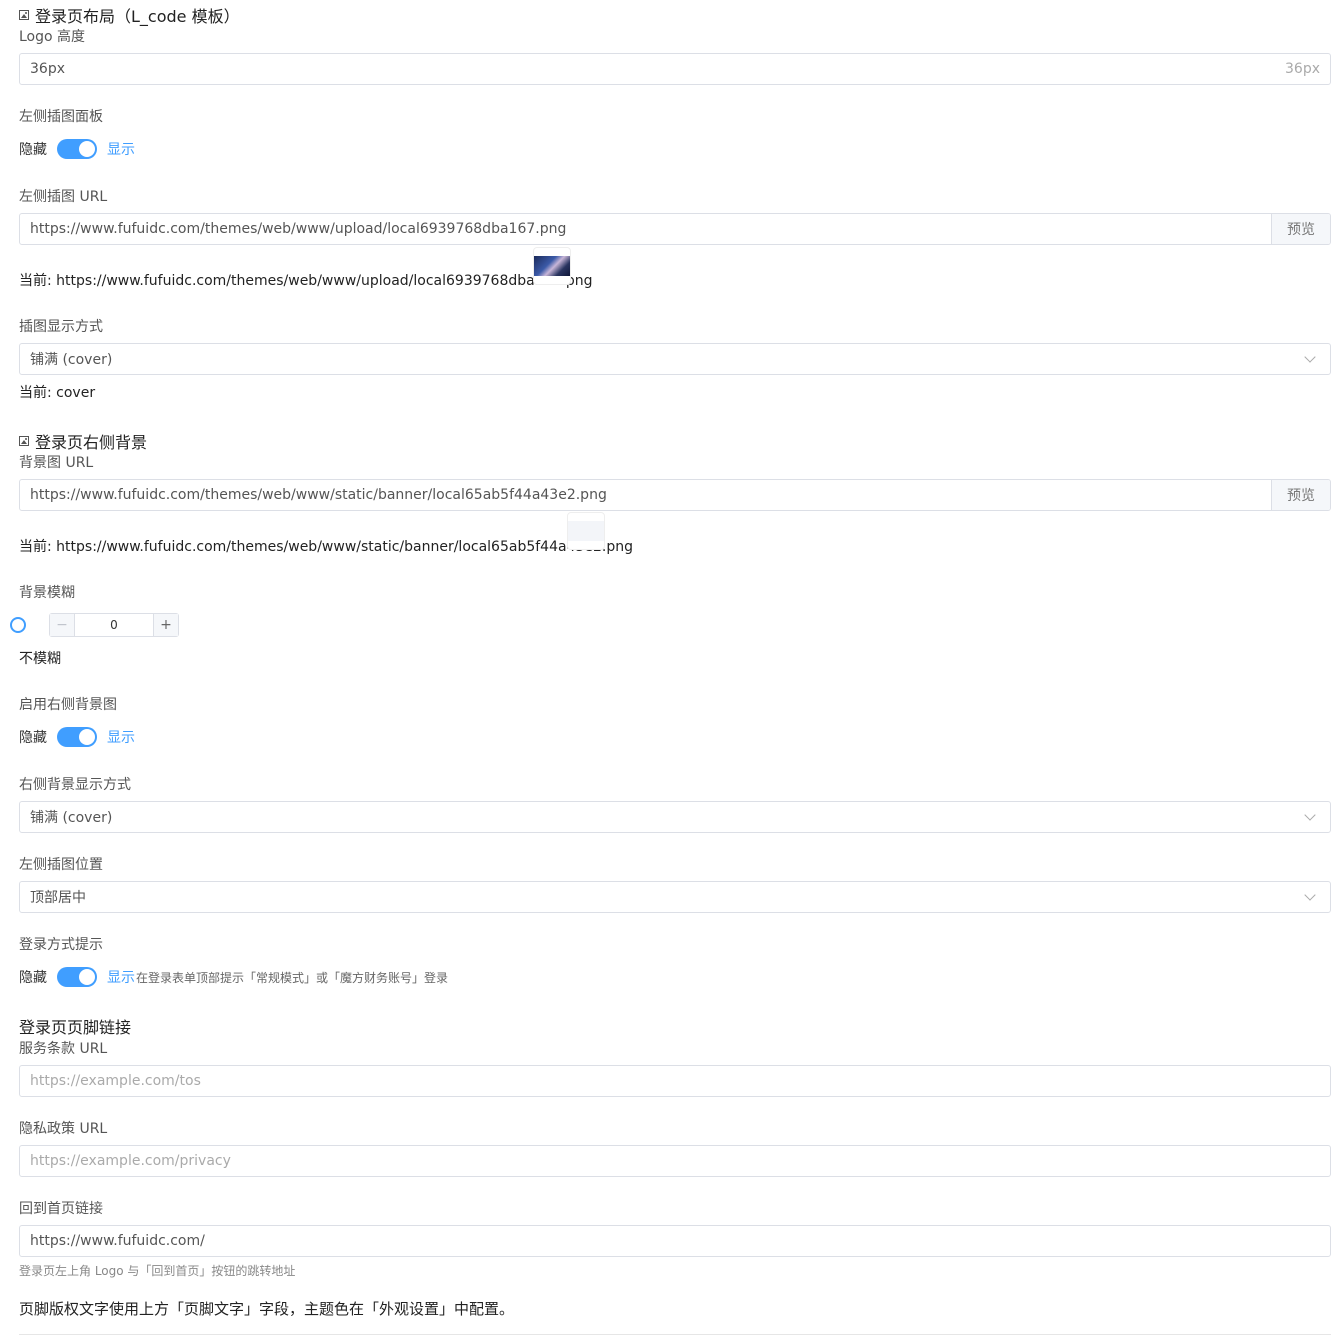 The image size is (1343, 1337). I want to click on right-bg-mode-label: 右侧背景显示方式, so click(75, 785).